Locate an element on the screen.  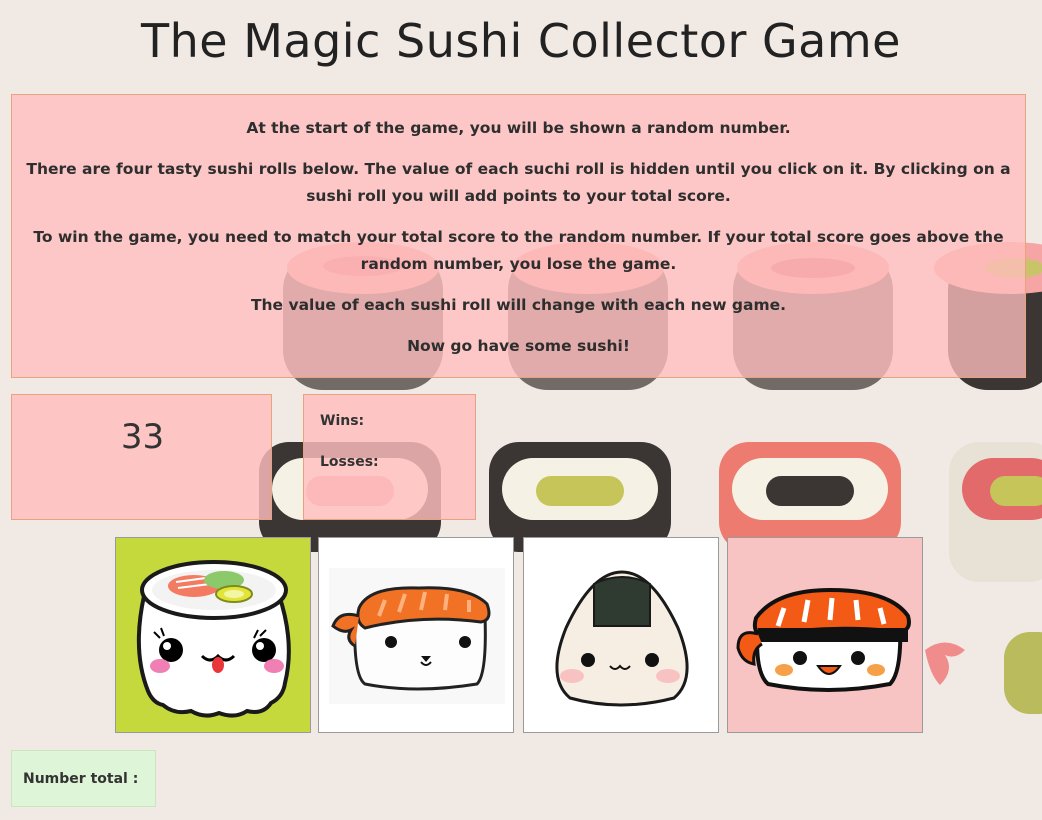
salmon-headband-icon is located at coordinates (823, 639).